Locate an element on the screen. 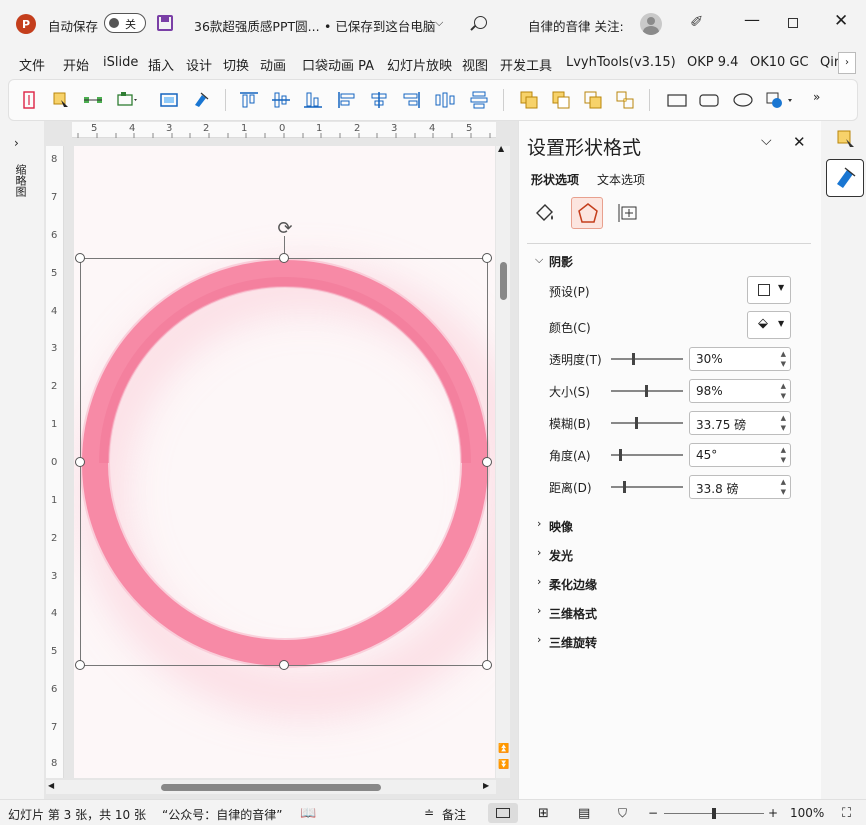 Image resolution: width=866 pixels, height=825 pixels. slideshow-icon: ⛉ is located at coordinates (622, 813).